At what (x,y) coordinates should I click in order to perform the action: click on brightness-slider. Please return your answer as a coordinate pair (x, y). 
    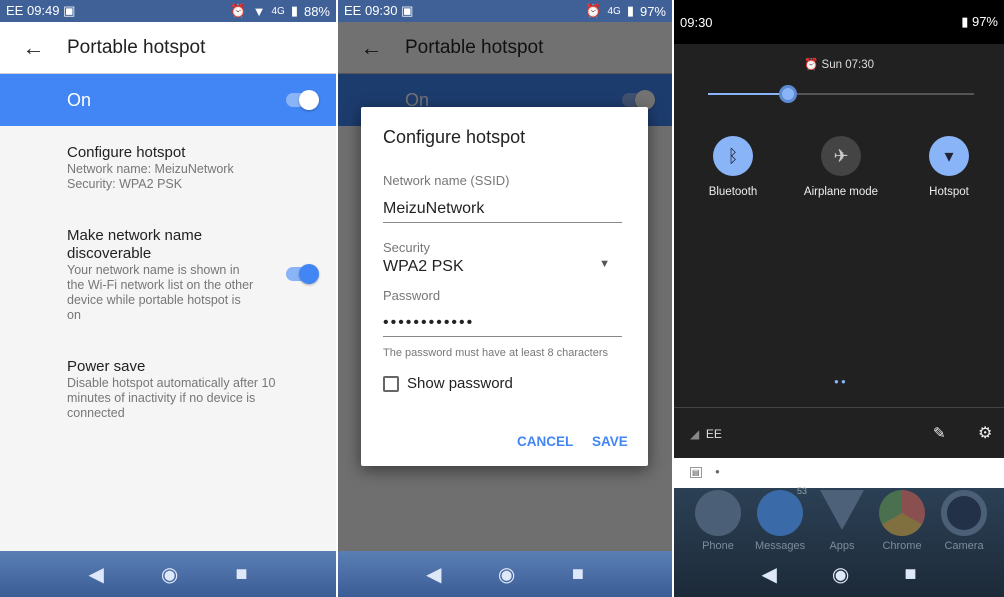
    Looking at the image, I should click on (841, 94).